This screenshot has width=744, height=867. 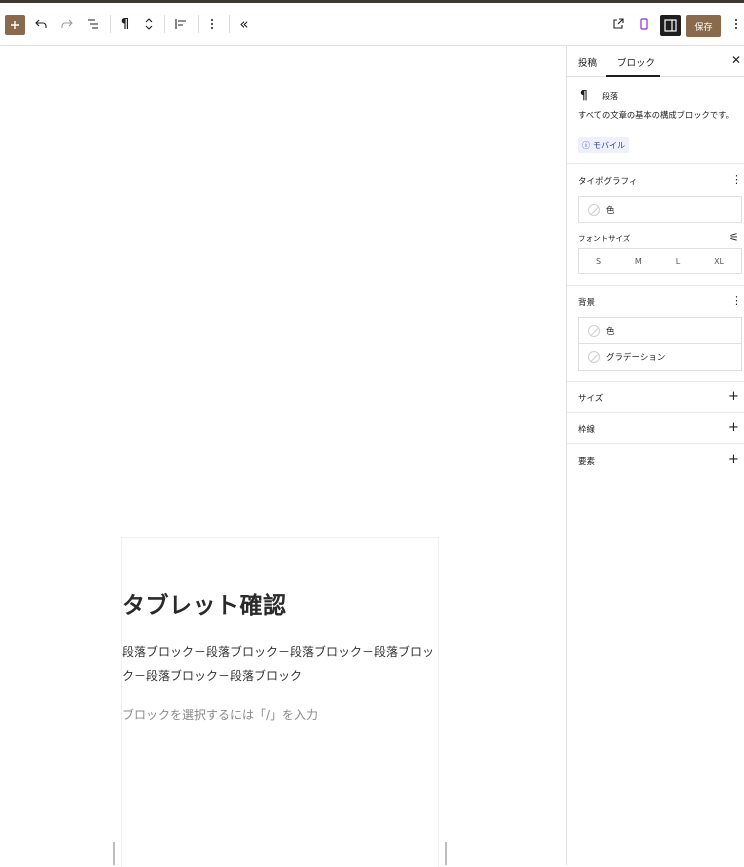 I want to click on block-options-button, so click(x=212, y=24).